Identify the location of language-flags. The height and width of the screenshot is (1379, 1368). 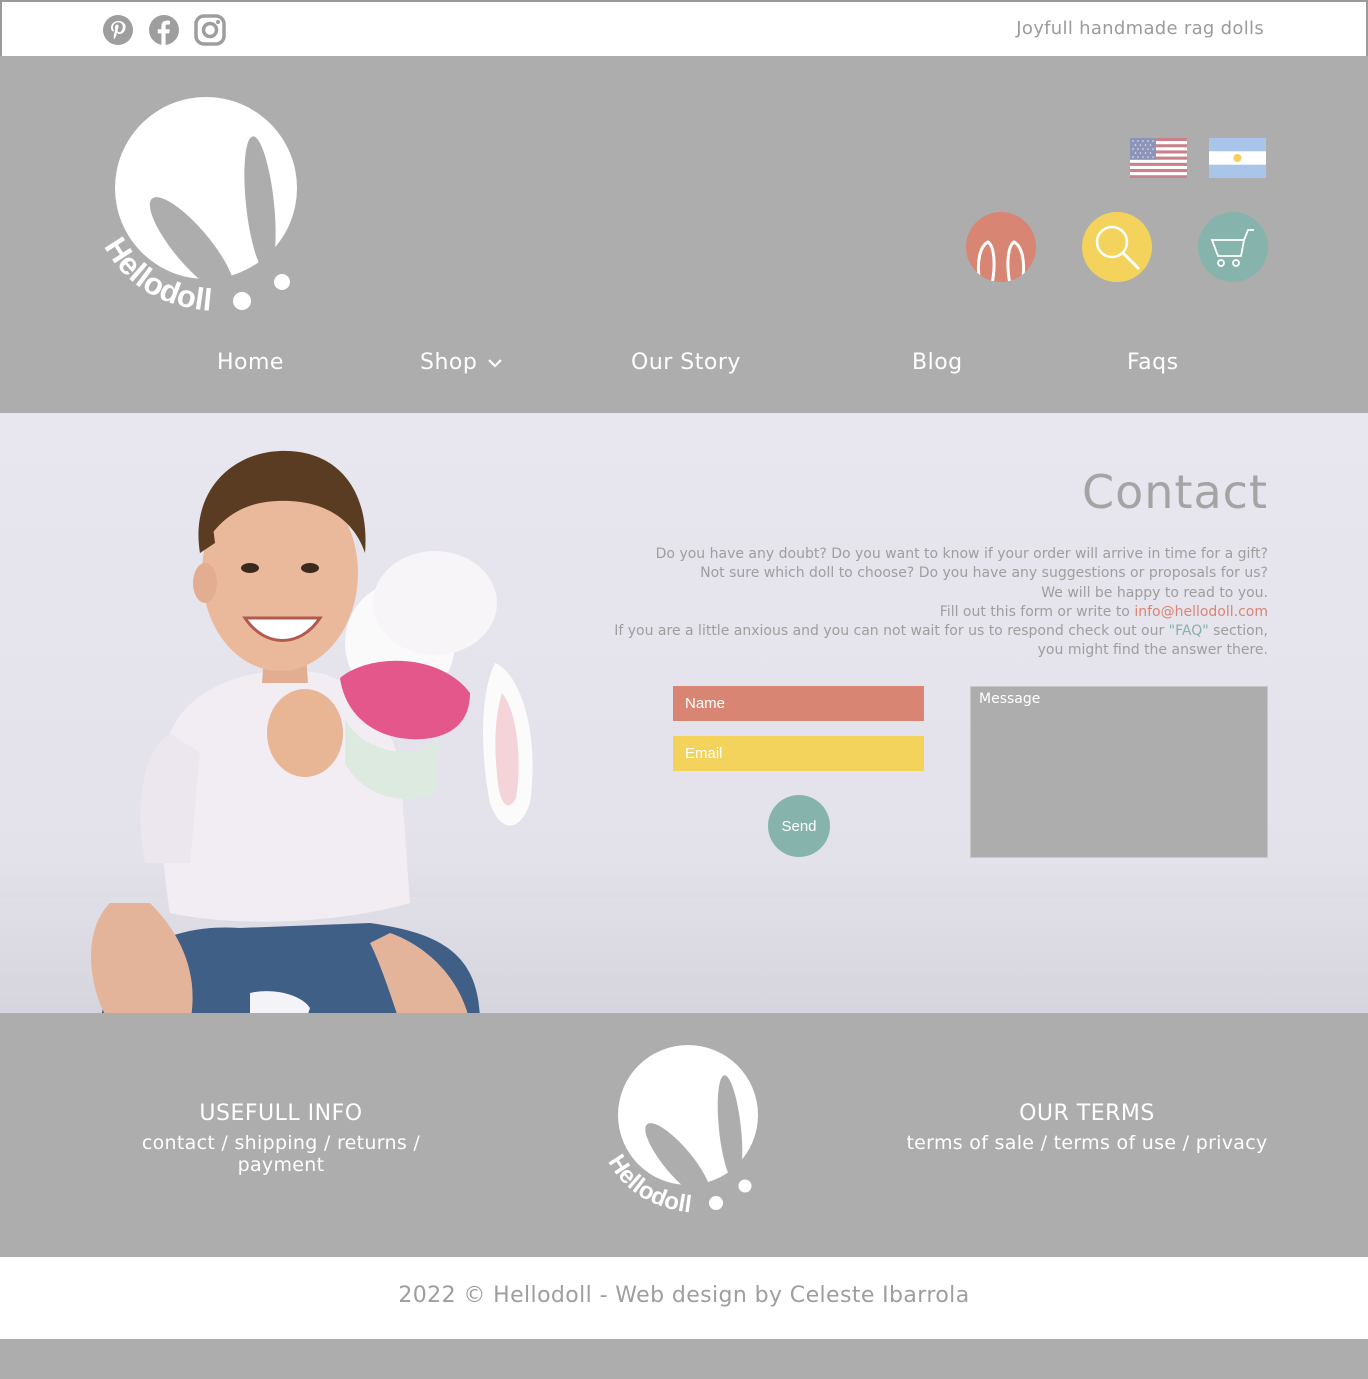
(1198, 158).